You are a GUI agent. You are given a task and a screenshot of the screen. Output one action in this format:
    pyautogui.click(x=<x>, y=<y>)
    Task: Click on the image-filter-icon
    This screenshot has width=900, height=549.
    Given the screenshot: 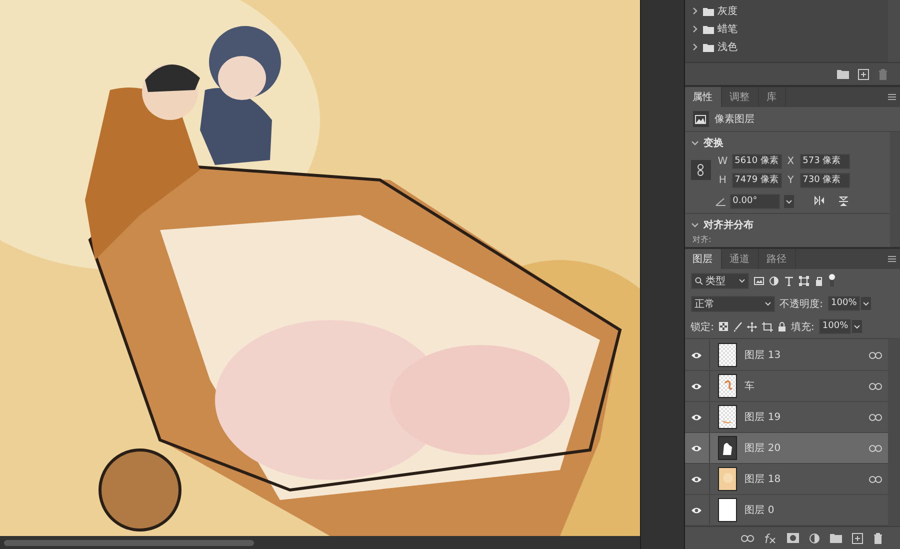 What is the action you would take?
    pyautogui.click(x=759, y=281)
    